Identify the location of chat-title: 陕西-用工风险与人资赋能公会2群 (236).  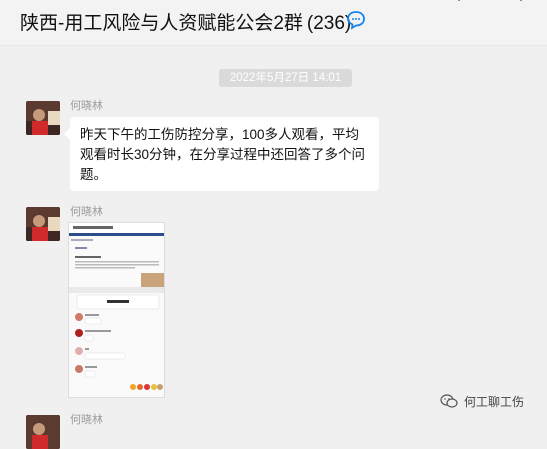
(185, 21).